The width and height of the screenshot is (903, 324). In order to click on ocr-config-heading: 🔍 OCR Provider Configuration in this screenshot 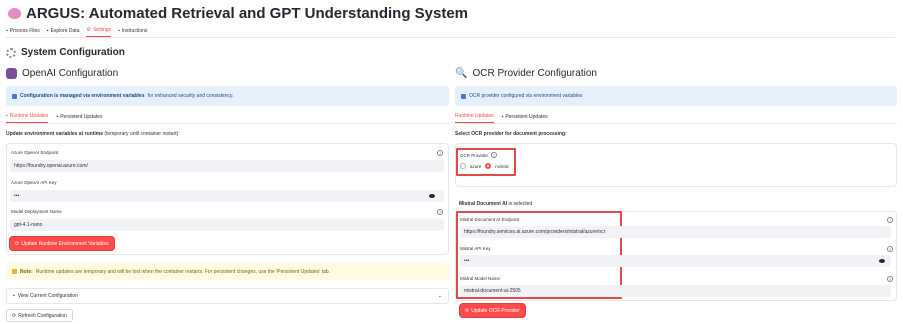, I will do `click(526, 73)`.